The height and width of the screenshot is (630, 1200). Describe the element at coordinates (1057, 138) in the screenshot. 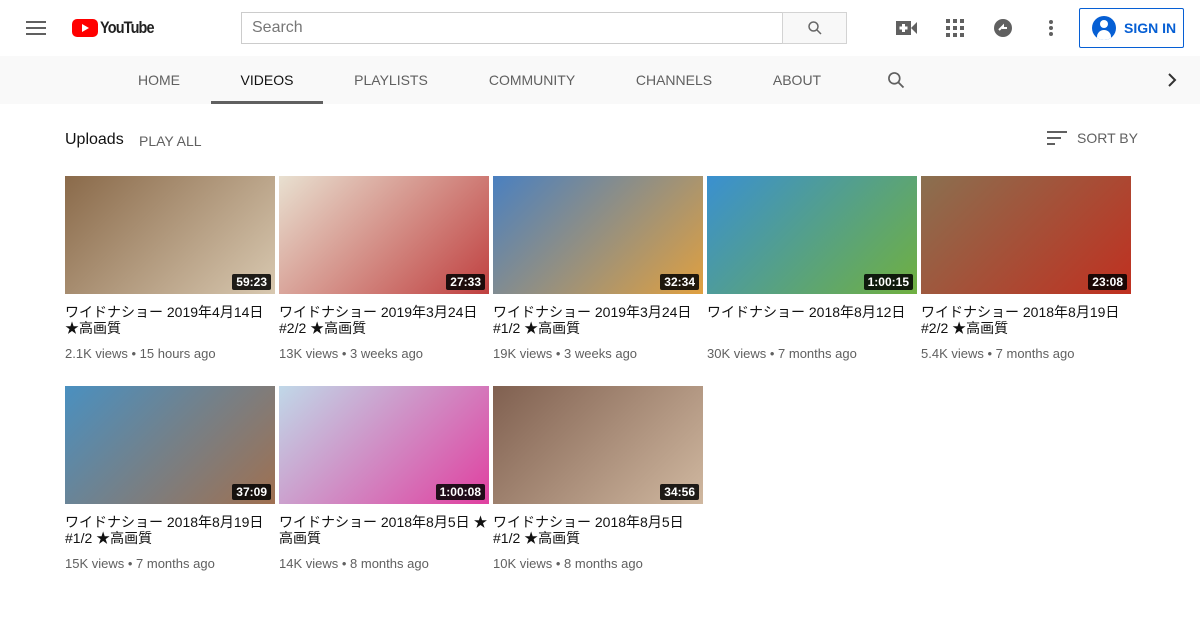

I see `sort-icon` at that location.